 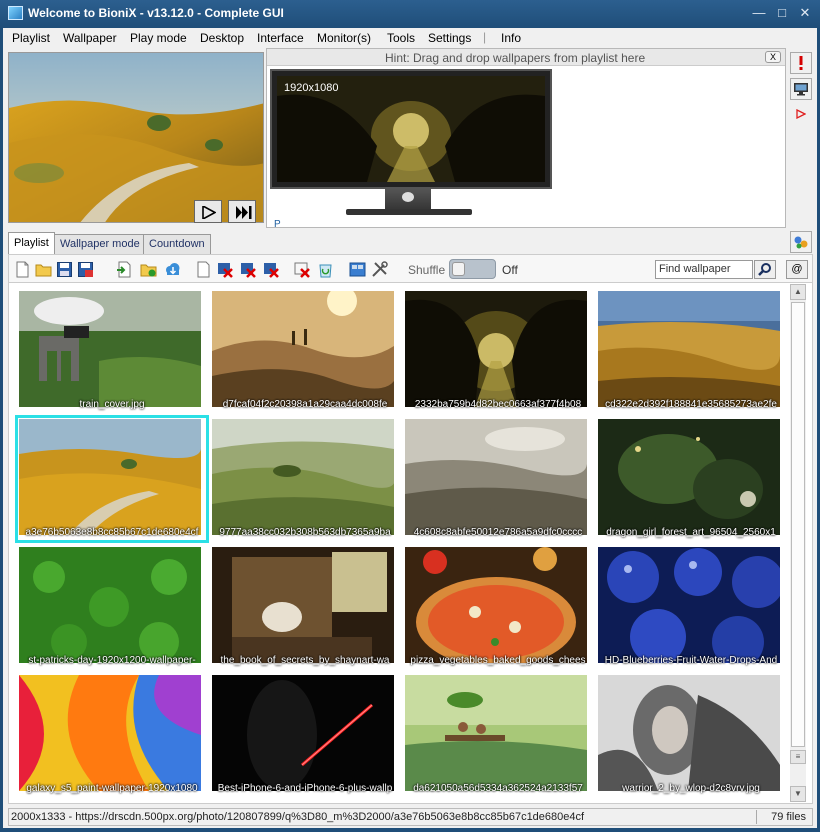 What do you see at coordinates (798, 757) in the screenshot?
I see `scroll-grip-button: ≡` at bounding box center [798, 757].